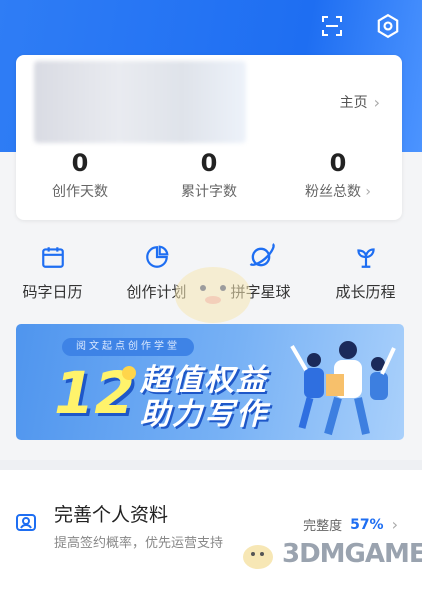 The width and height of the screenshot is (422, 589). I want to click on people-illustration, so click(343, 388).